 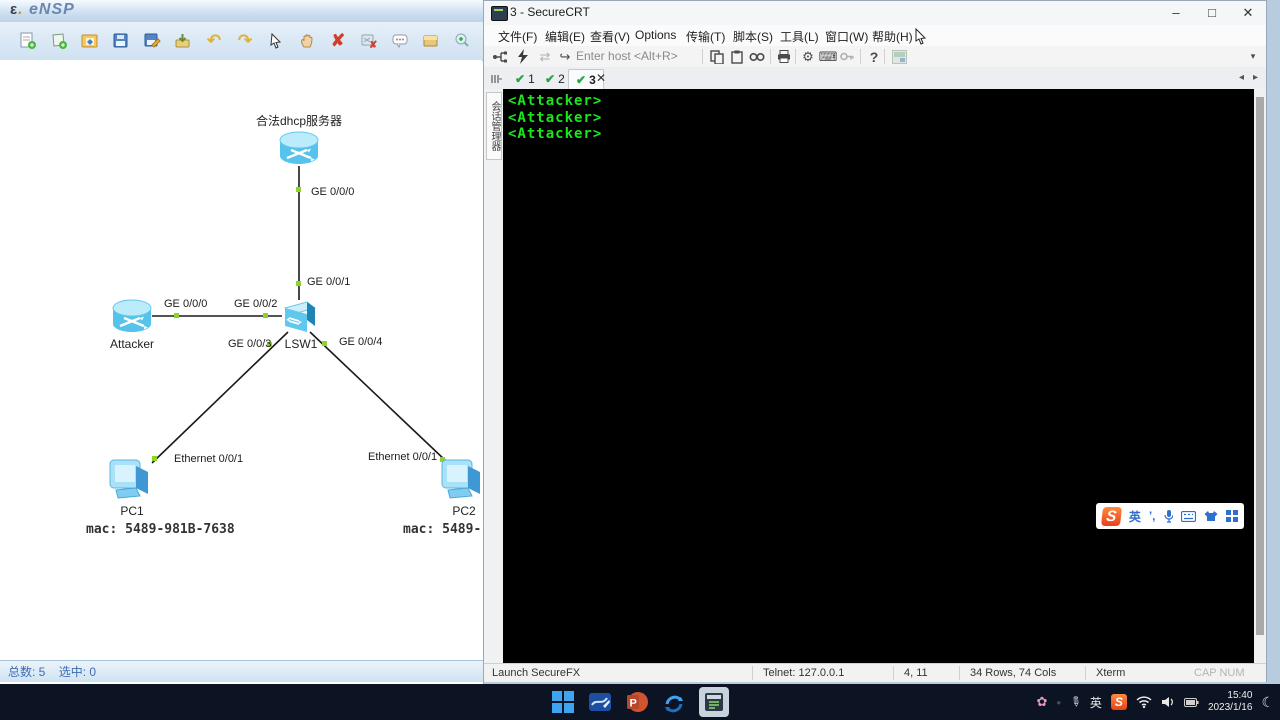 I want to click on undo-icon: ↶, so click(x=214, y=40).